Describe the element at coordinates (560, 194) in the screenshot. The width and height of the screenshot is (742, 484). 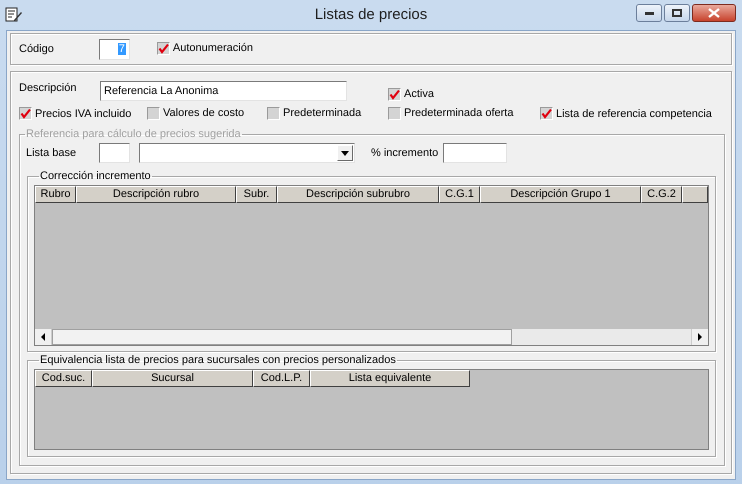
I see `column-header: Descripción Grupo 1` at that location.